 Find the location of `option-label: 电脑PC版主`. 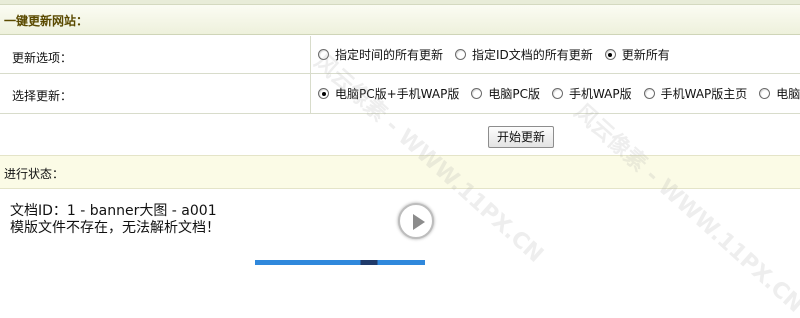

option-label: 电脑PC版主 is located at coordinates (788, 94).